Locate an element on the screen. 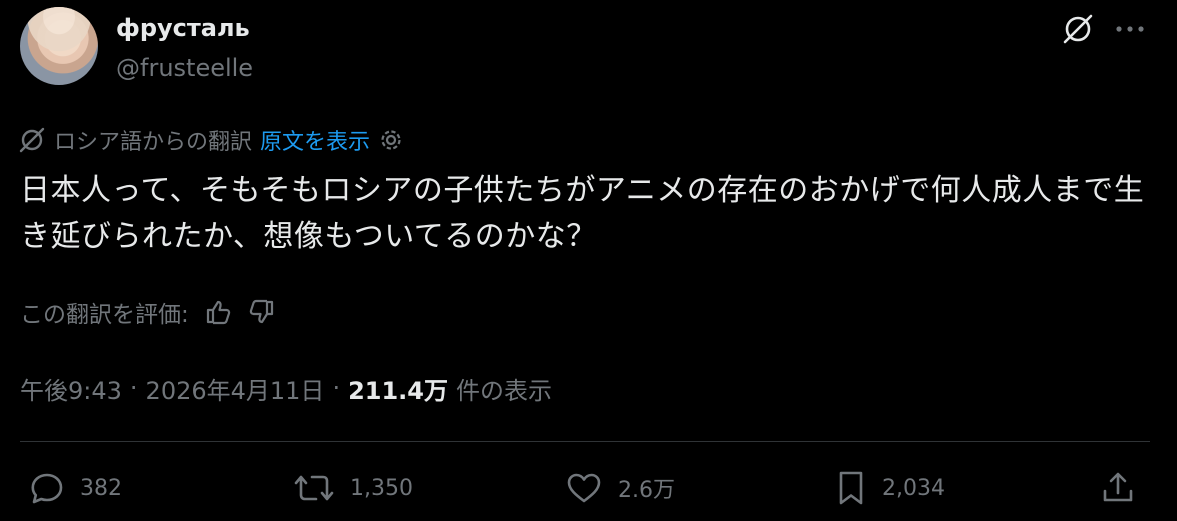 The width and height of the screenshot is (1177, 521). translation-rating: この翻訳を評価: is located at coordinates (148, 312).